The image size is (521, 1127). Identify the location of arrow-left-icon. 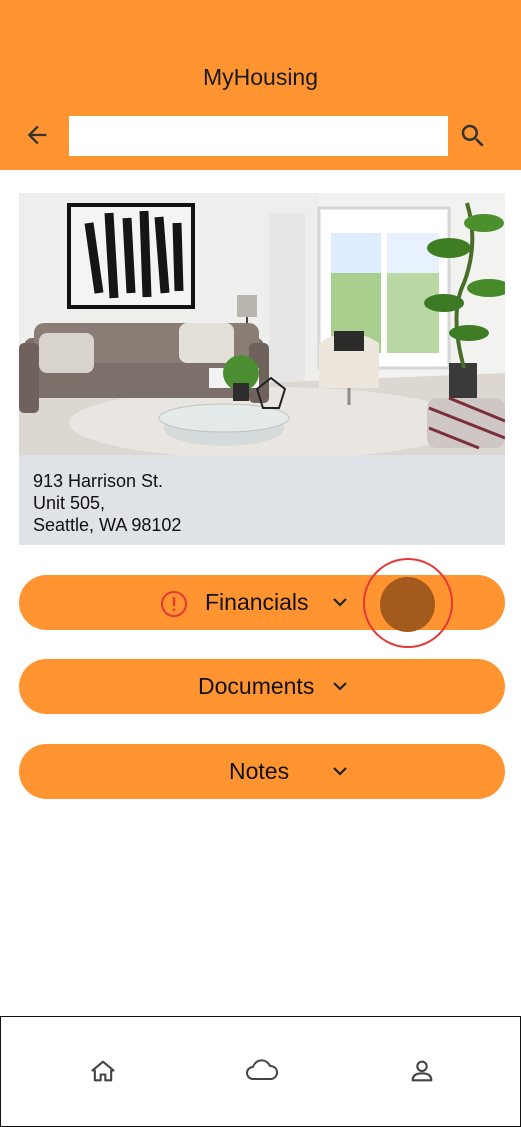
(37, 135).